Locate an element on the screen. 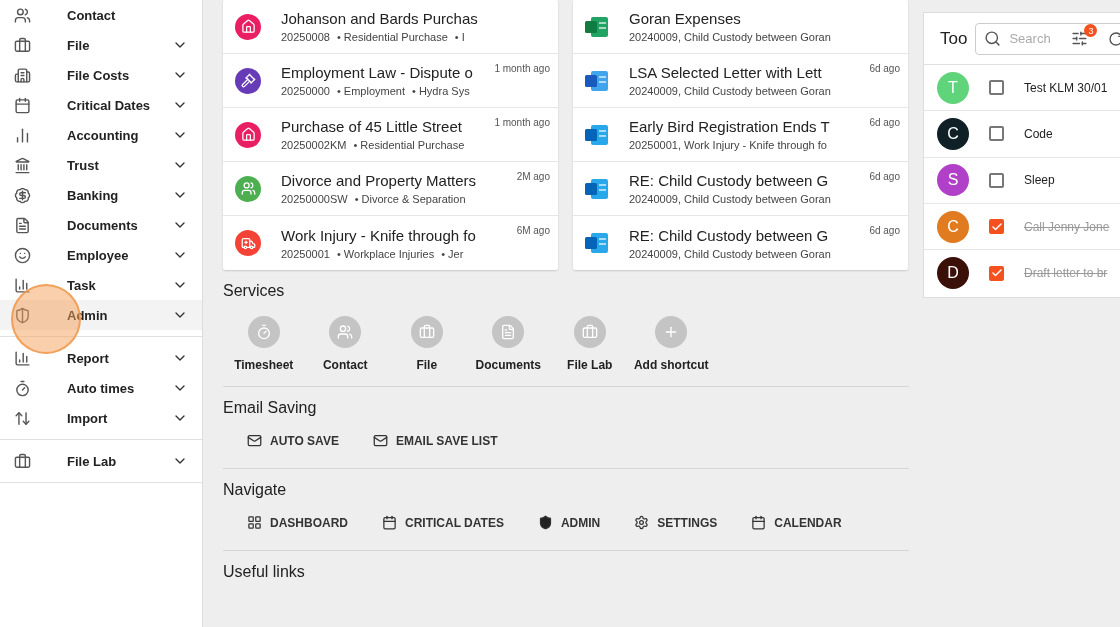 The width and height of the screenshot is (1120, 627). dollar-icon is located at coordinates (22, 195).